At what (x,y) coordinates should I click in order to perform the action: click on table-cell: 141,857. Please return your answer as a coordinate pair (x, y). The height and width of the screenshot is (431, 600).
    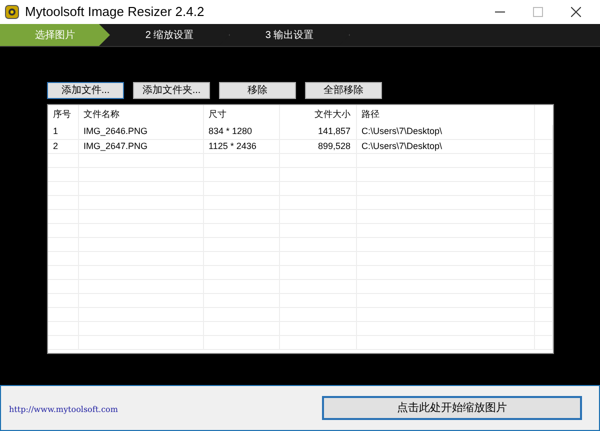
    Looking at the image, I should click on (334, 131).